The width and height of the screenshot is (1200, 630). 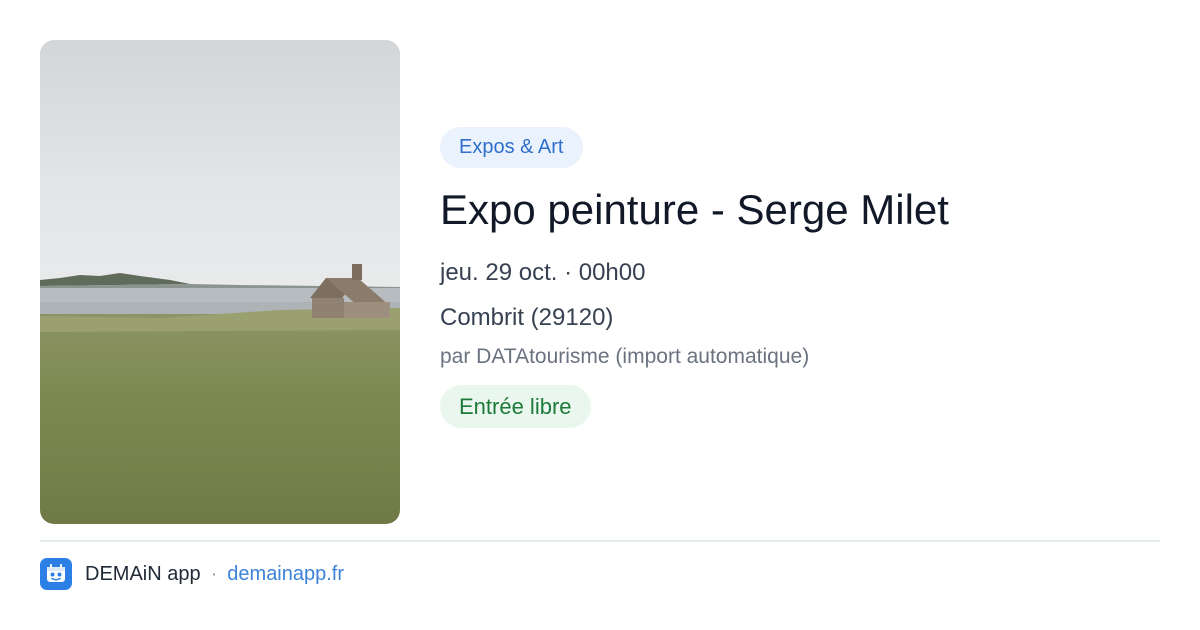 I want to click on event-source: par DATAtourisme (import automatique), so click(x=625, y=356).